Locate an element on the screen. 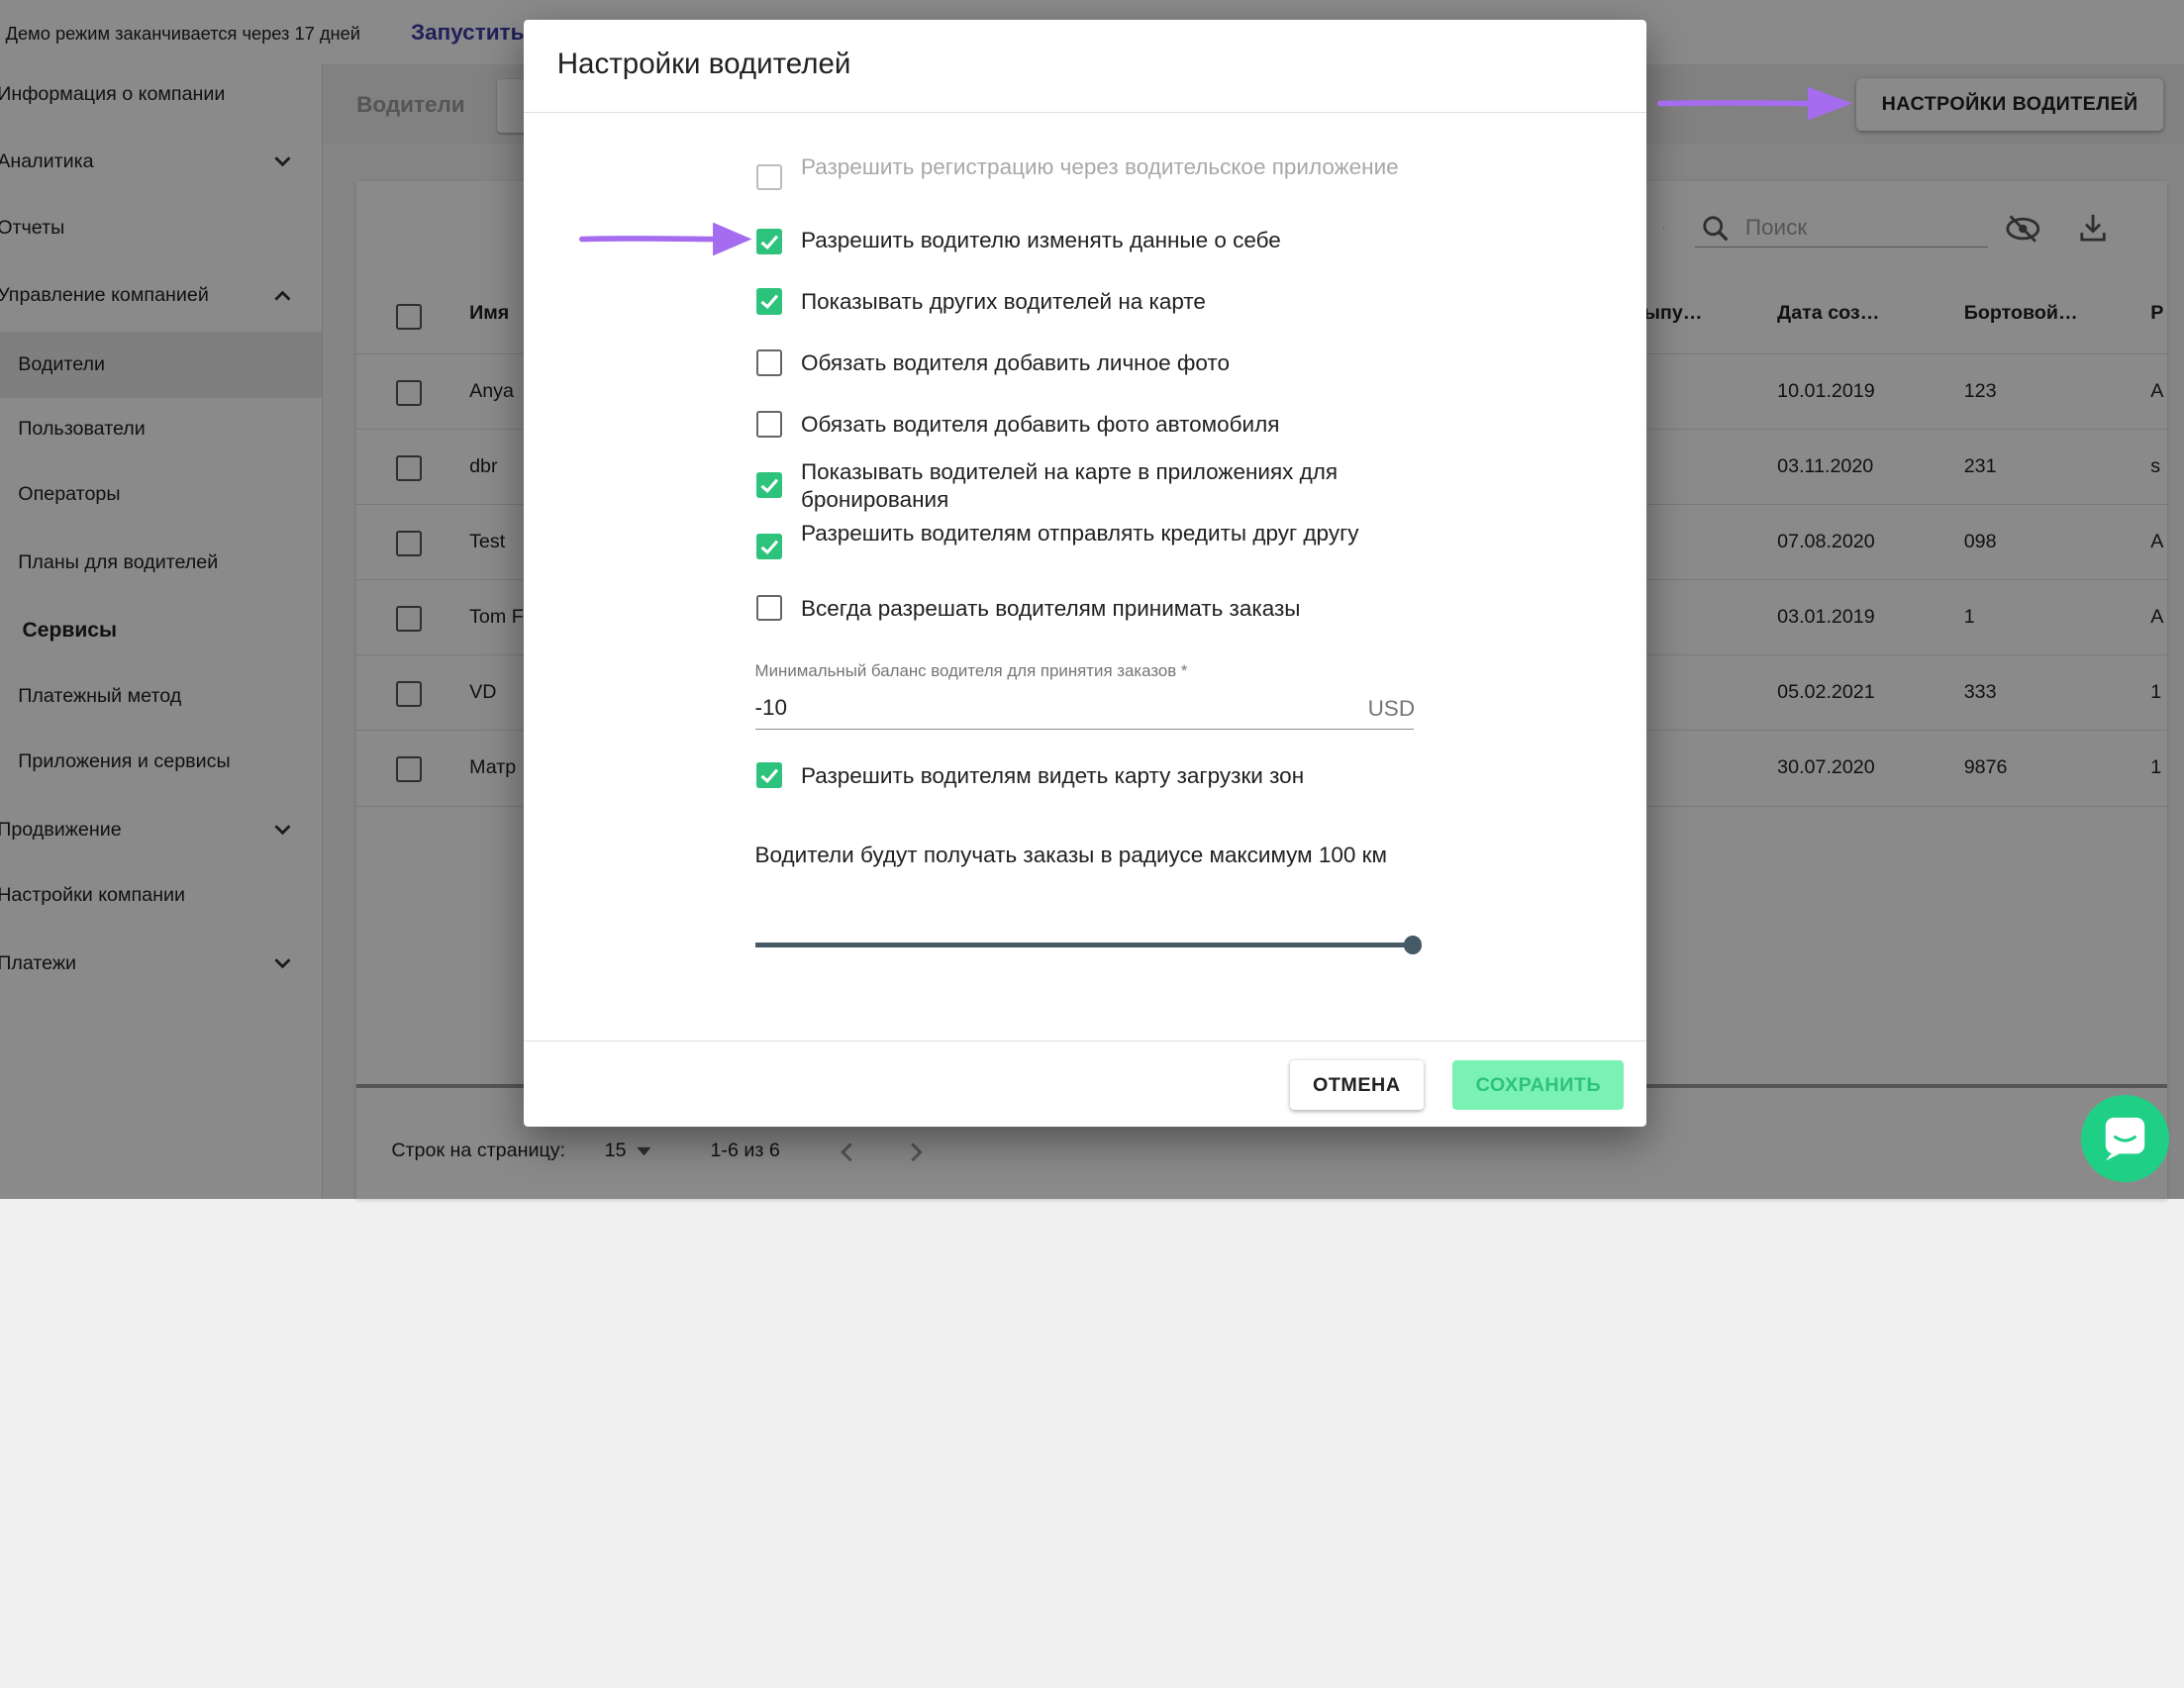 This screenshot has width=2184, height=1688. option-require-personal-photo: Обязать водителя добавить личное фото is located at coordinates (1082, 365).